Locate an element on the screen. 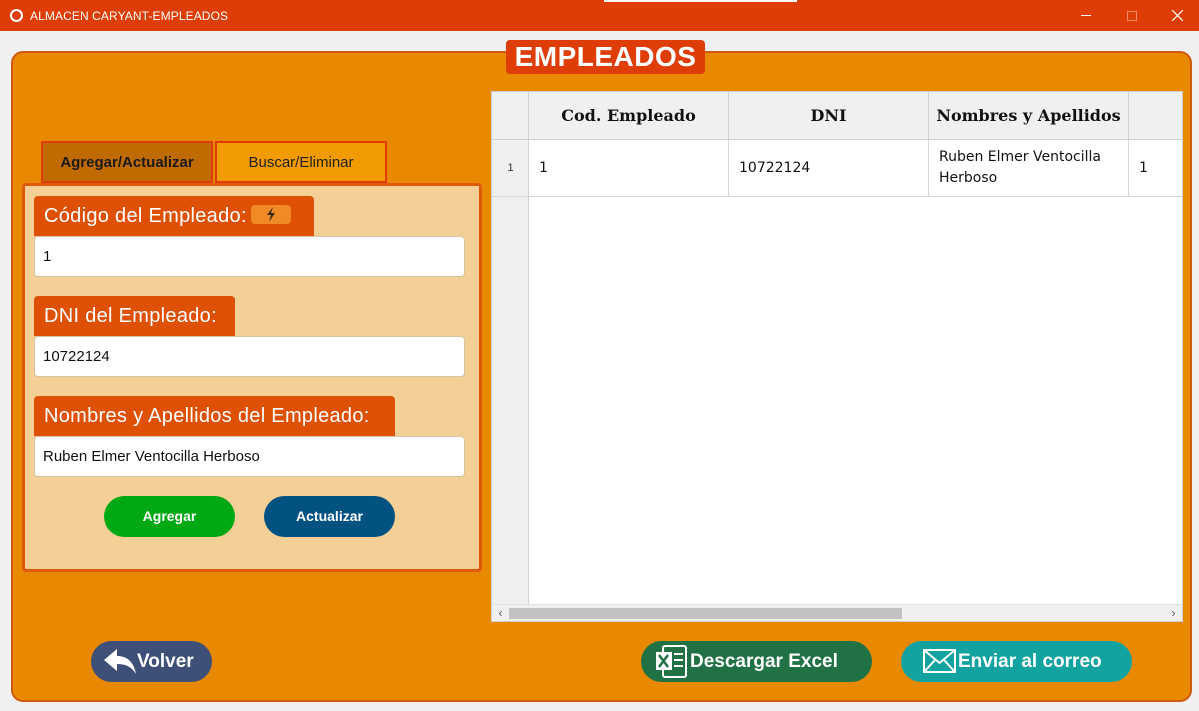 The width and height of the screenshot is (1199, 711). table-cell-name: Ruben Elmer Ventocilla Herboso is located at coordinates (1029, 168).